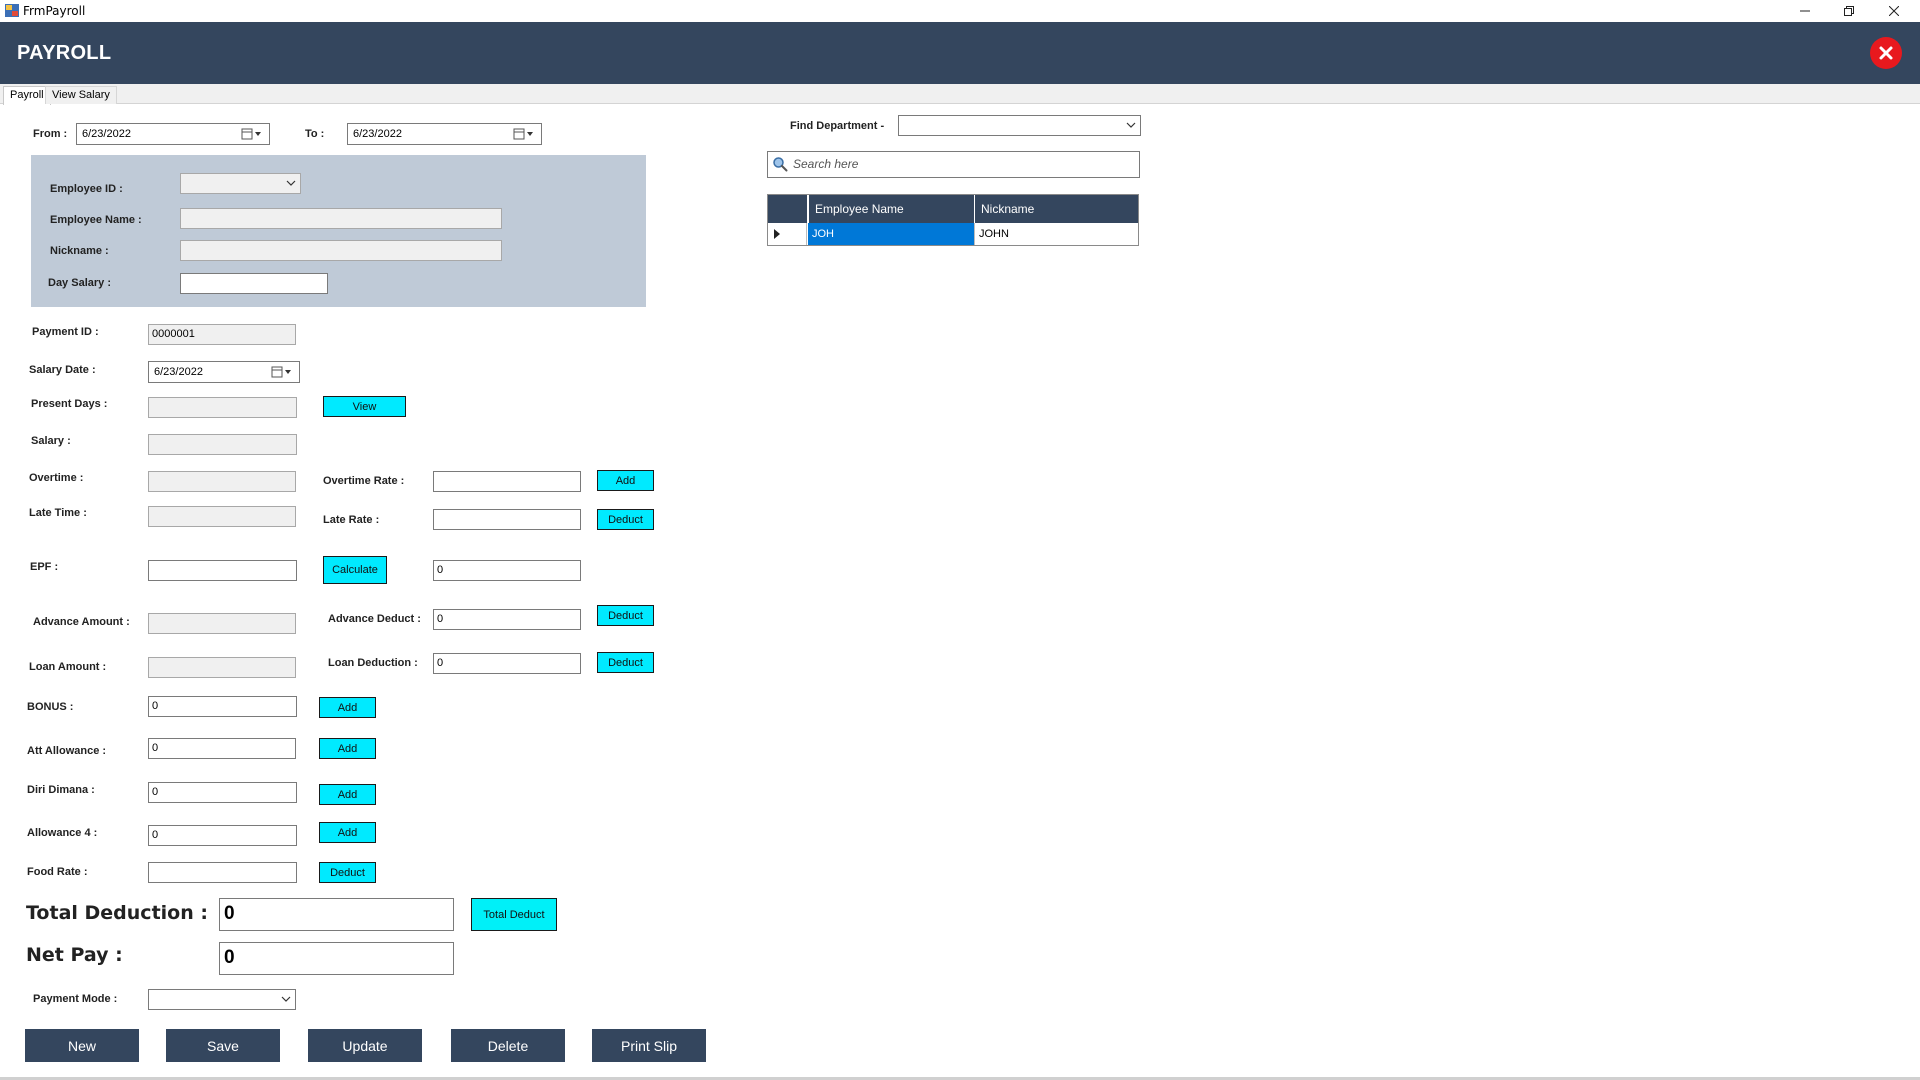 This screenshot has width=1920, height=1080. What do you see at coordinates (173, 134) in the screenshot?
I see `from-date-picker: 6/23/2022` at bounding box center [173, 134].